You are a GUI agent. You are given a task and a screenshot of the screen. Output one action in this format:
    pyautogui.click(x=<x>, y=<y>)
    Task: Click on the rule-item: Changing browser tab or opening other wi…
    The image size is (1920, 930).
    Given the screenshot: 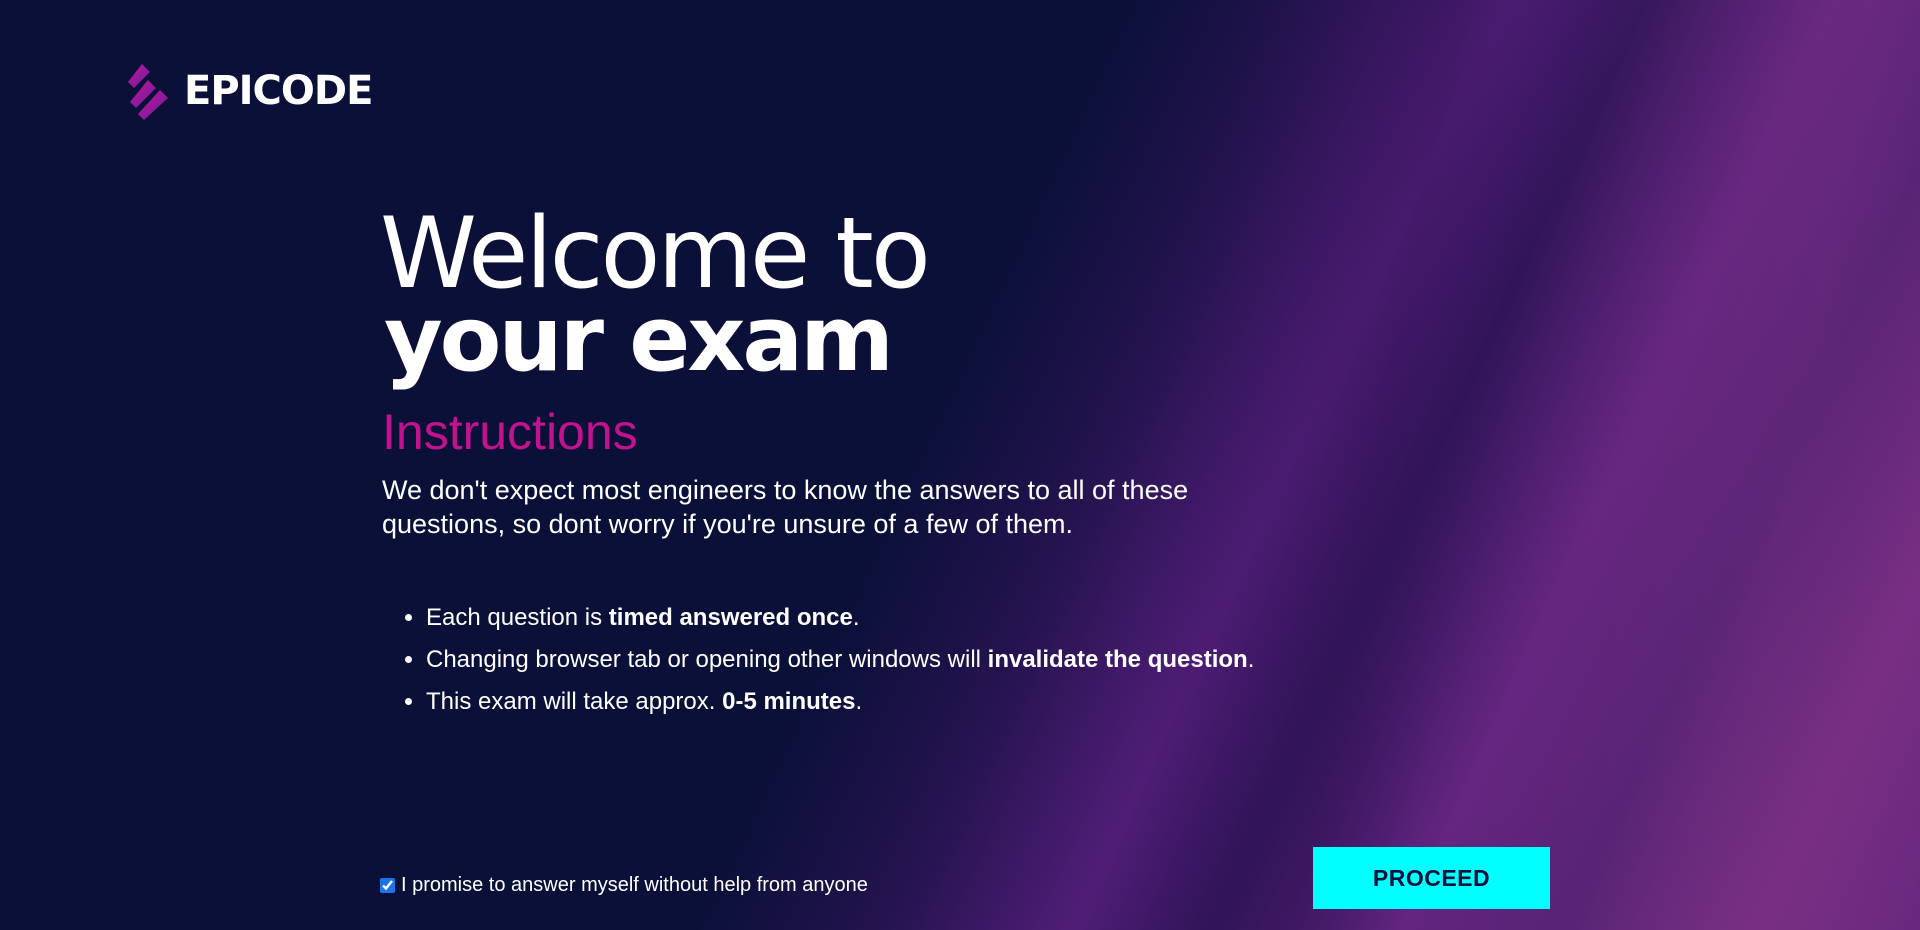 What is the action you would take?
    pyautogui.click(x=903, y=660)
    